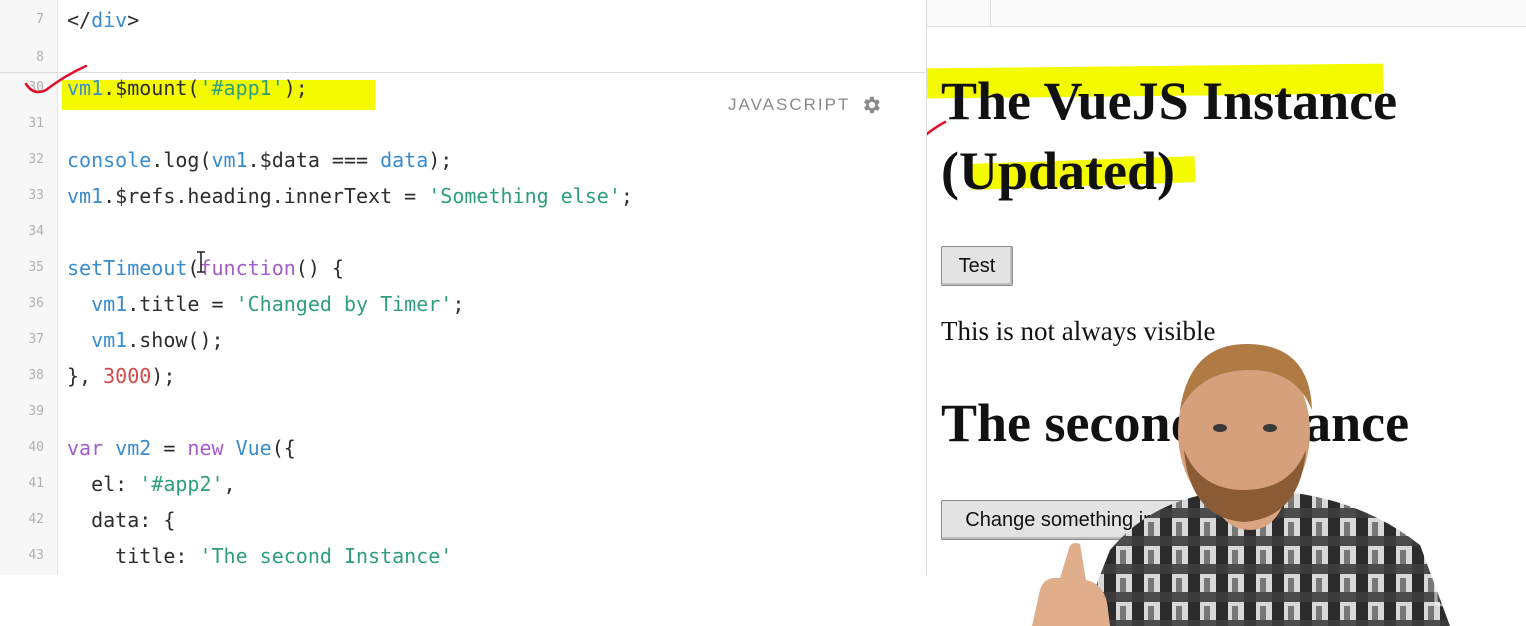 The image size is (1526, 626). What do you see at coordinates (871, 105) in the screenshot?
I see `gear-icon` at bounding box center [871, 105].